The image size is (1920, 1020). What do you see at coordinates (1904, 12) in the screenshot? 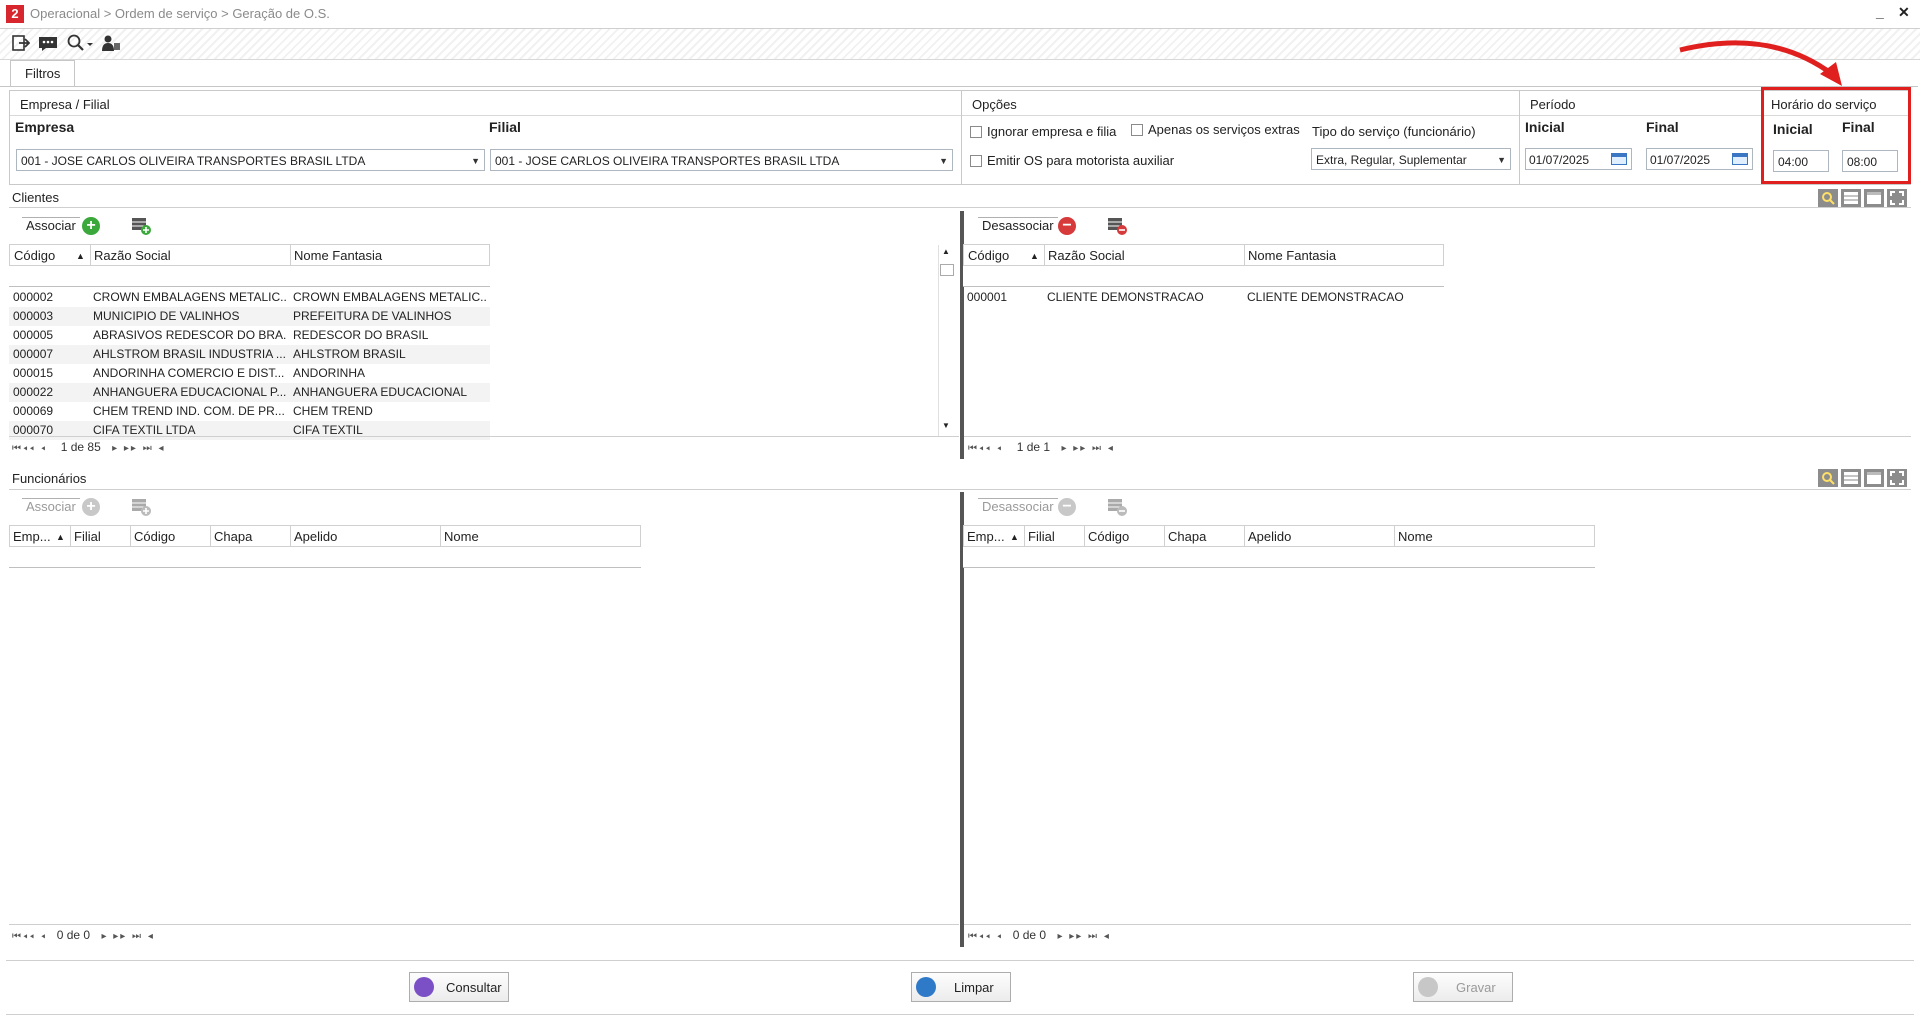
I see `close-button: ✕` at bounding box center [1904, 12].